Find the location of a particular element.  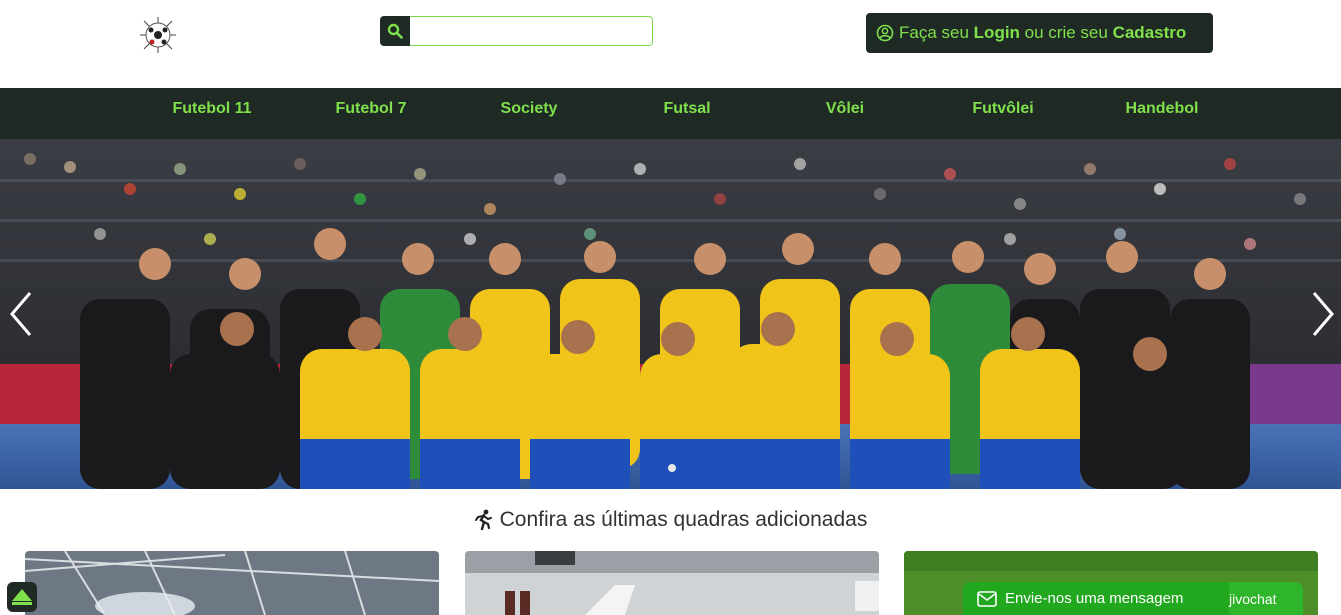

carousel-indicator is located at coordinates (672, 468).